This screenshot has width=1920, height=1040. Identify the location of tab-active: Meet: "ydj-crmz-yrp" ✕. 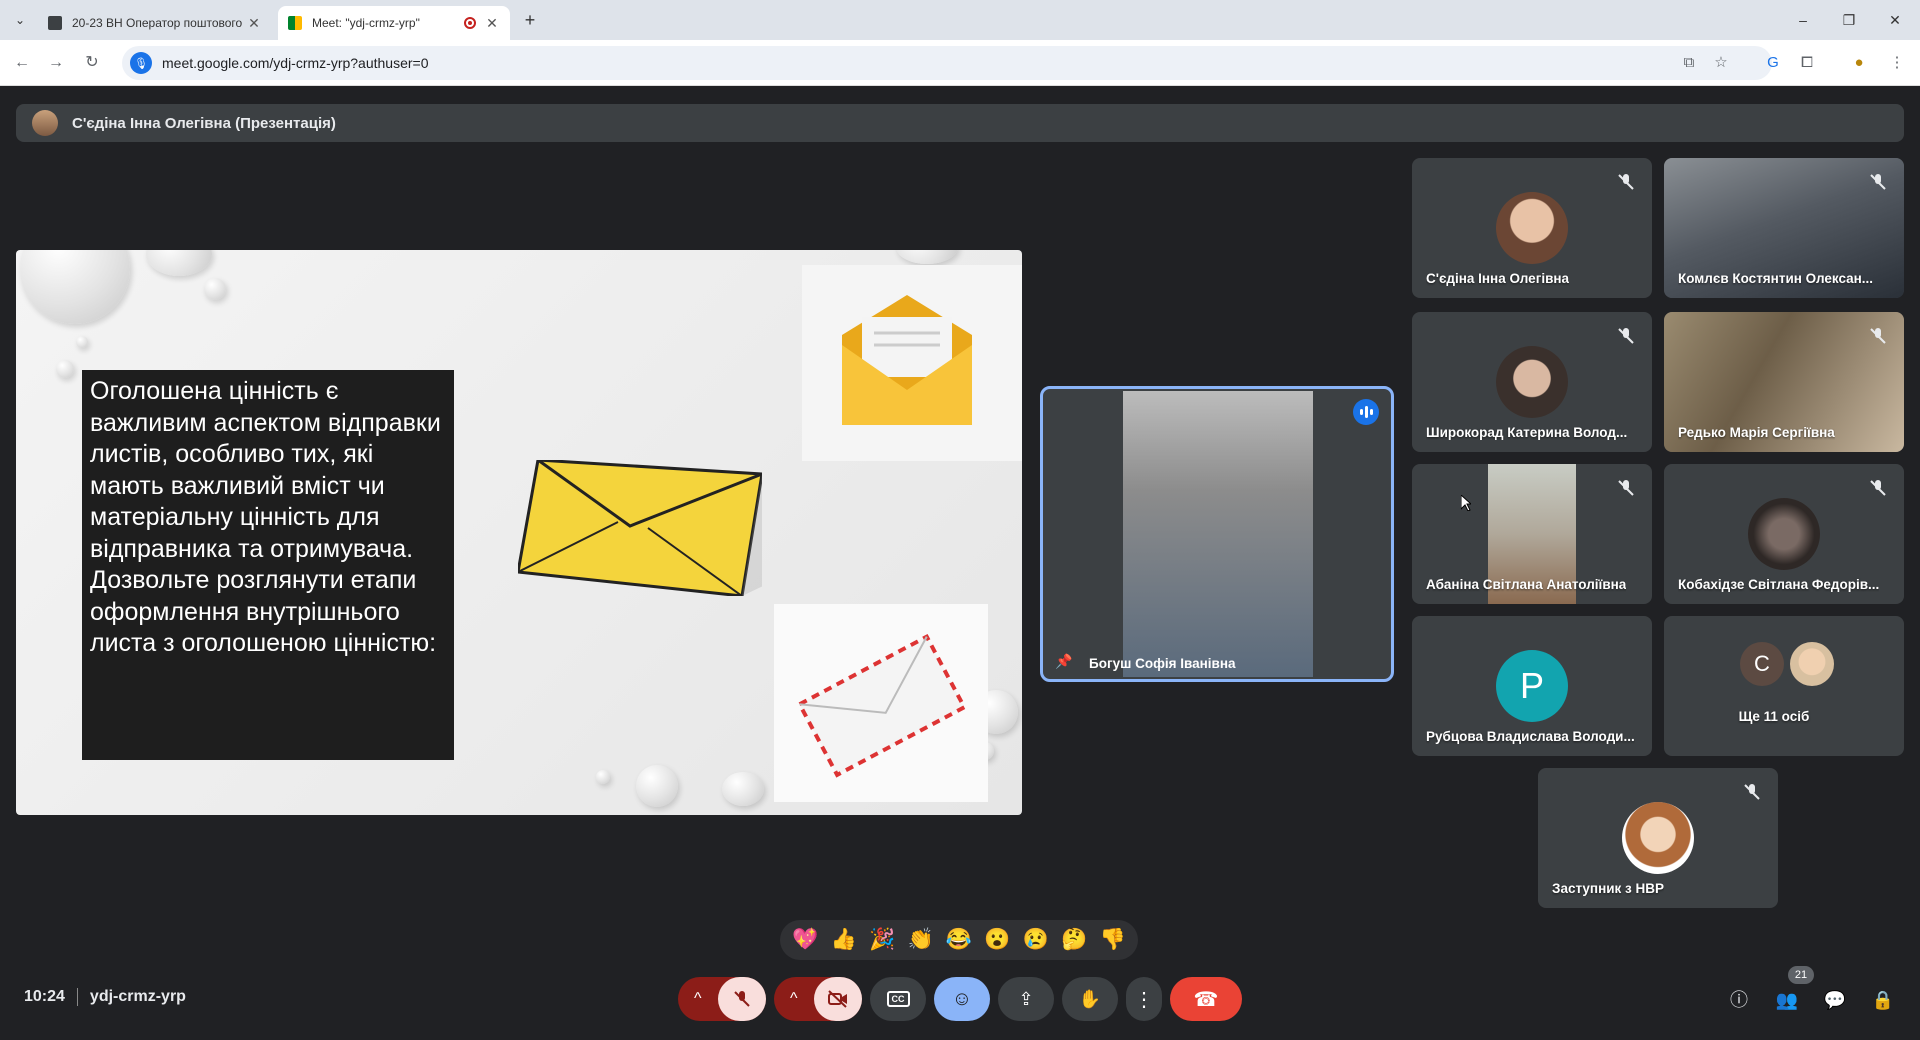
(394, 23).